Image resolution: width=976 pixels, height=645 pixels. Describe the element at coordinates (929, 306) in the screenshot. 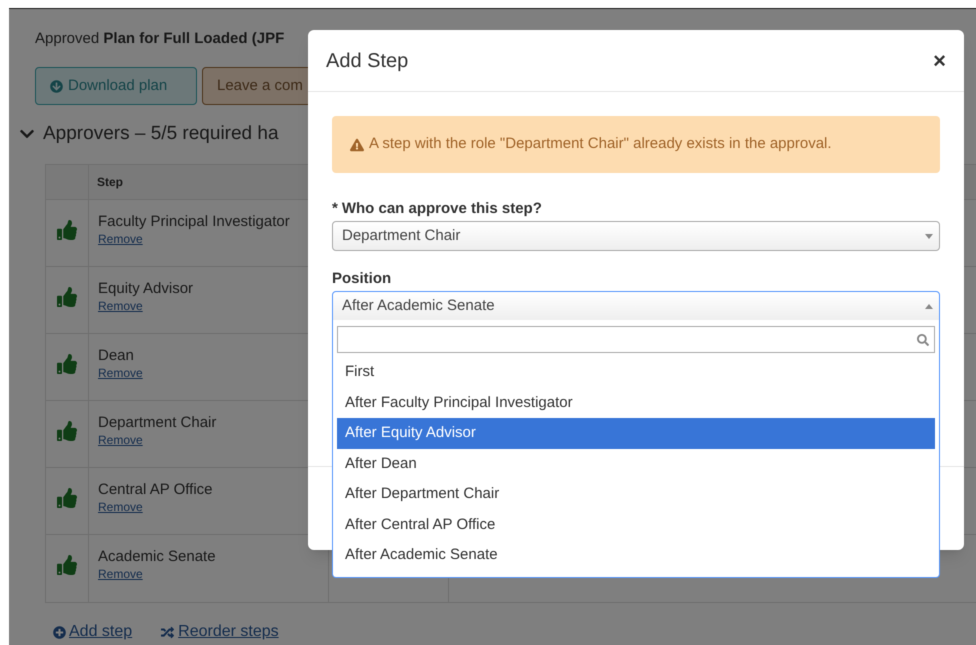

I see `caret-up-icon` at that location.